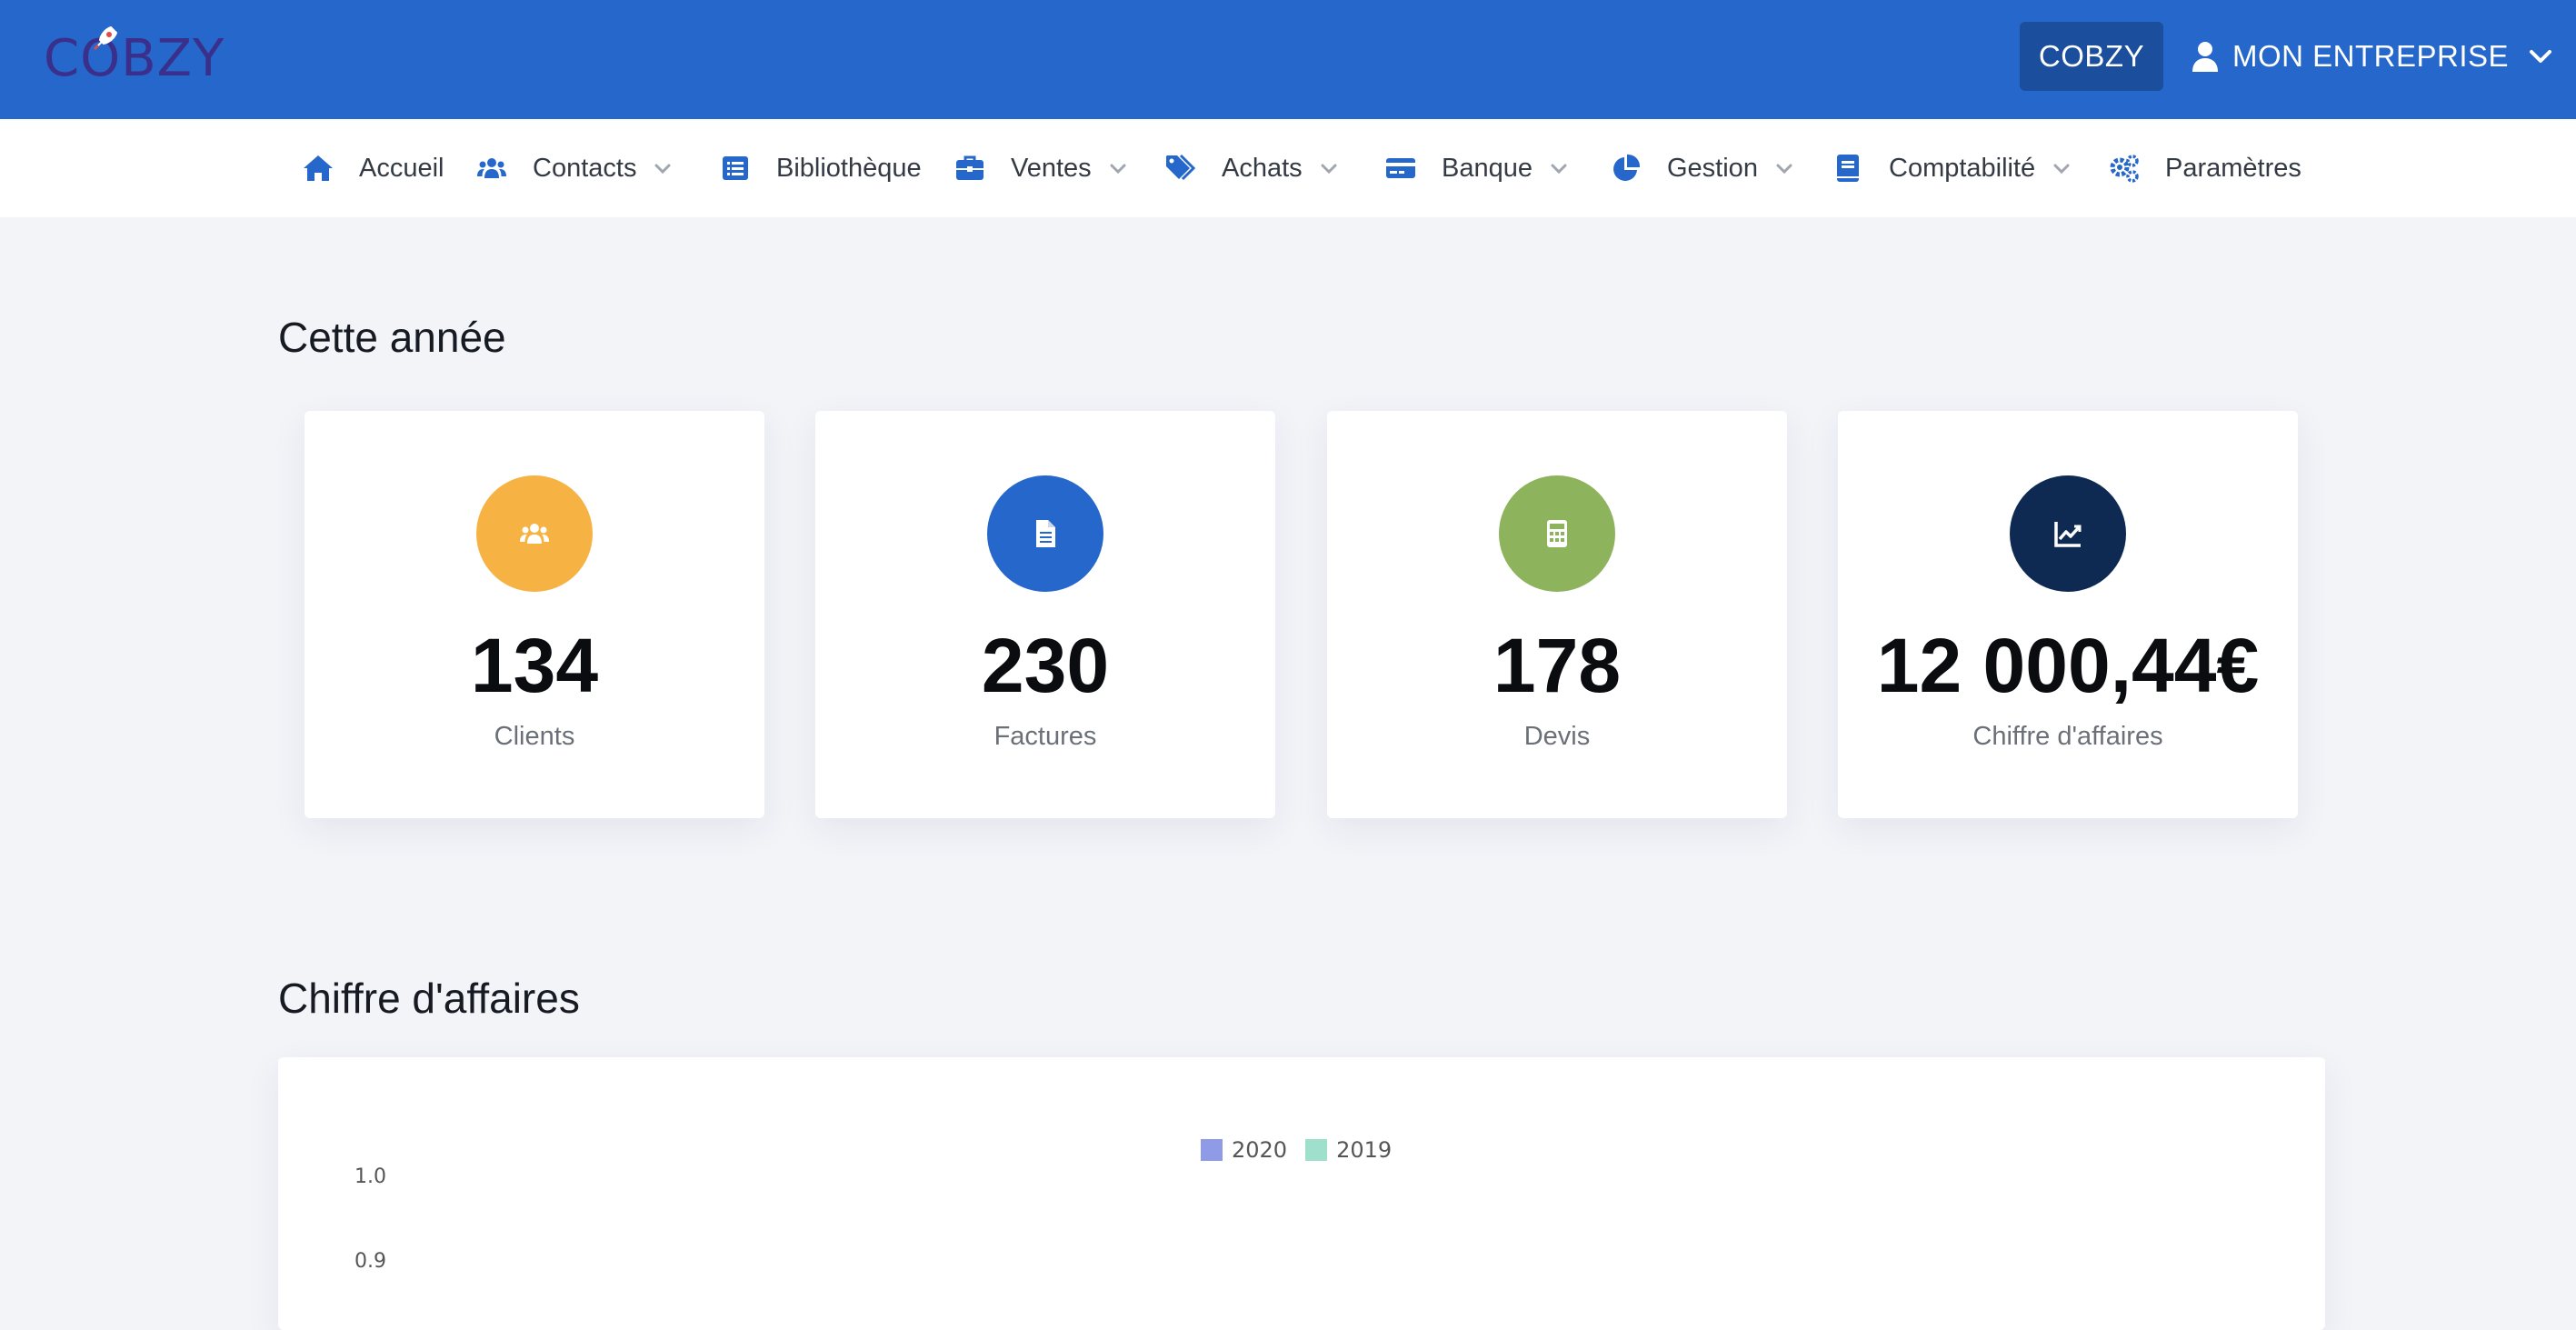 Image resolution: width=2576 pixels, height=1330 pixels. I want to click on nav-label: Bibliothèque, so click(849, 168).